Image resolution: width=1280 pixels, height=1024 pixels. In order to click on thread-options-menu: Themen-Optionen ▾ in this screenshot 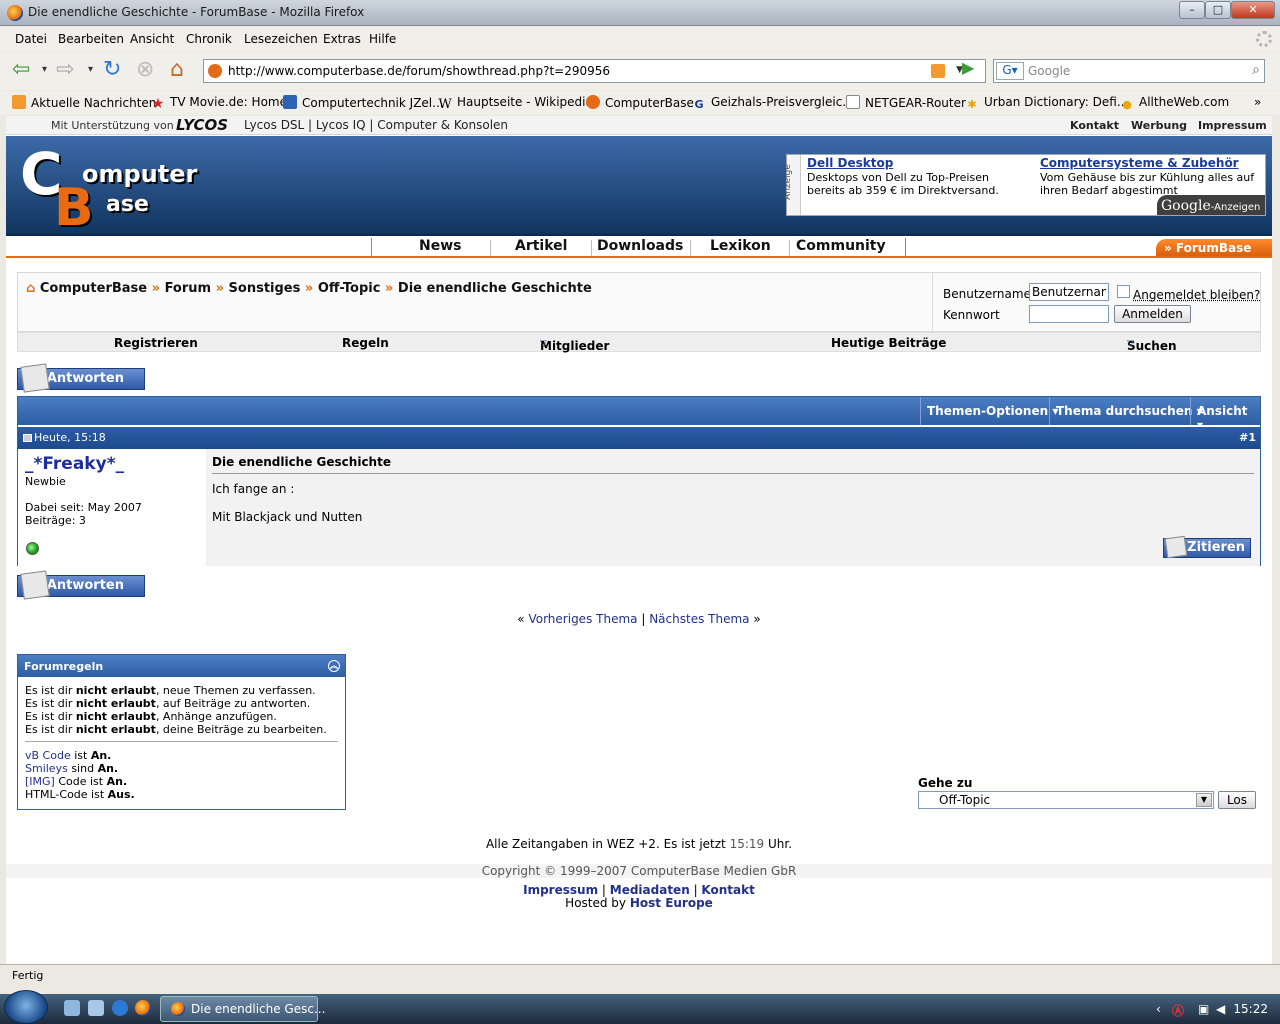, I will do `click(992, 411)`.